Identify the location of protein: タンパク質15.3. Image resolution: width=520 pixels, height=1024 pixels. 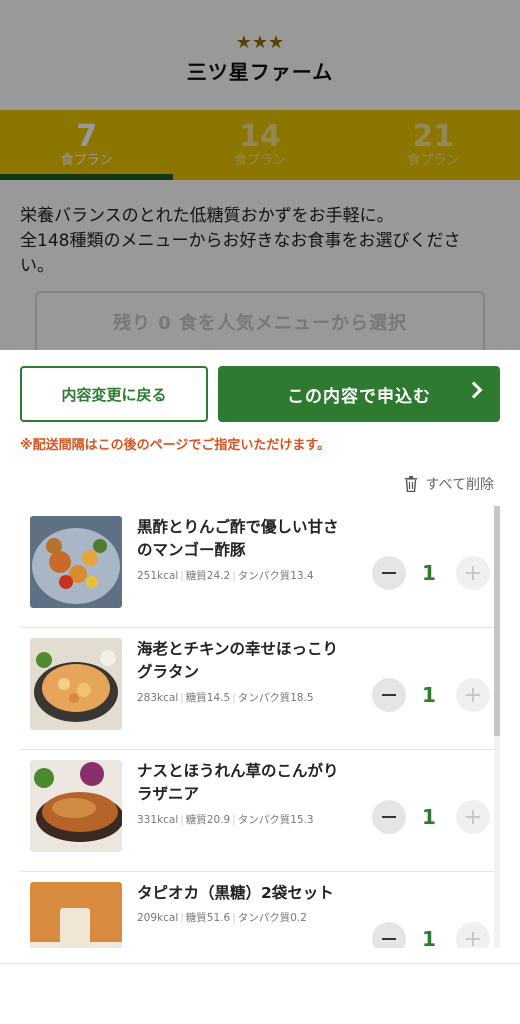
(275, 820).